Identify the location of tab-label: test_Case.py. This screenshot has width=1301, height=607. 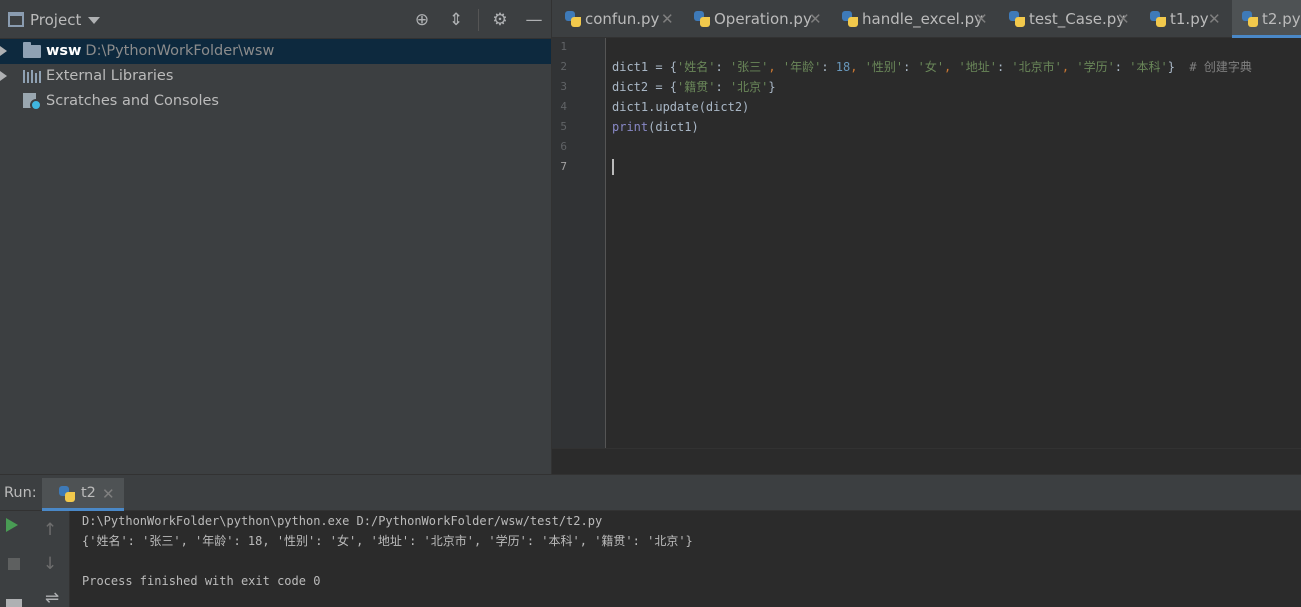
(1077, 19).